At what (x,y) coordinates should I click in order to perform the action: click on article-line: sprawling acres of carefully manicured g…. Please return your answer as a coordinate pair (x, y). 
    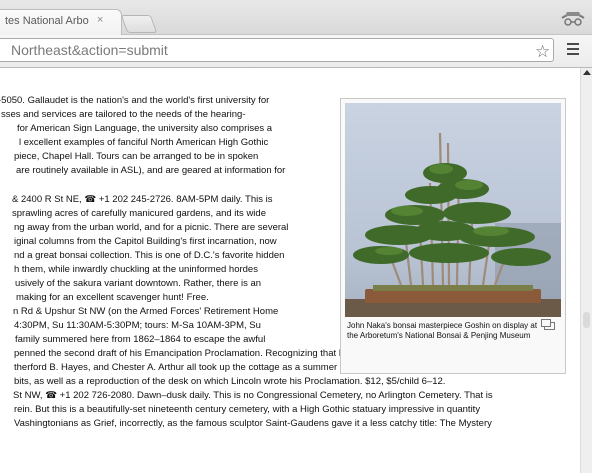
    Looking at the image, I should click on (139, 213).